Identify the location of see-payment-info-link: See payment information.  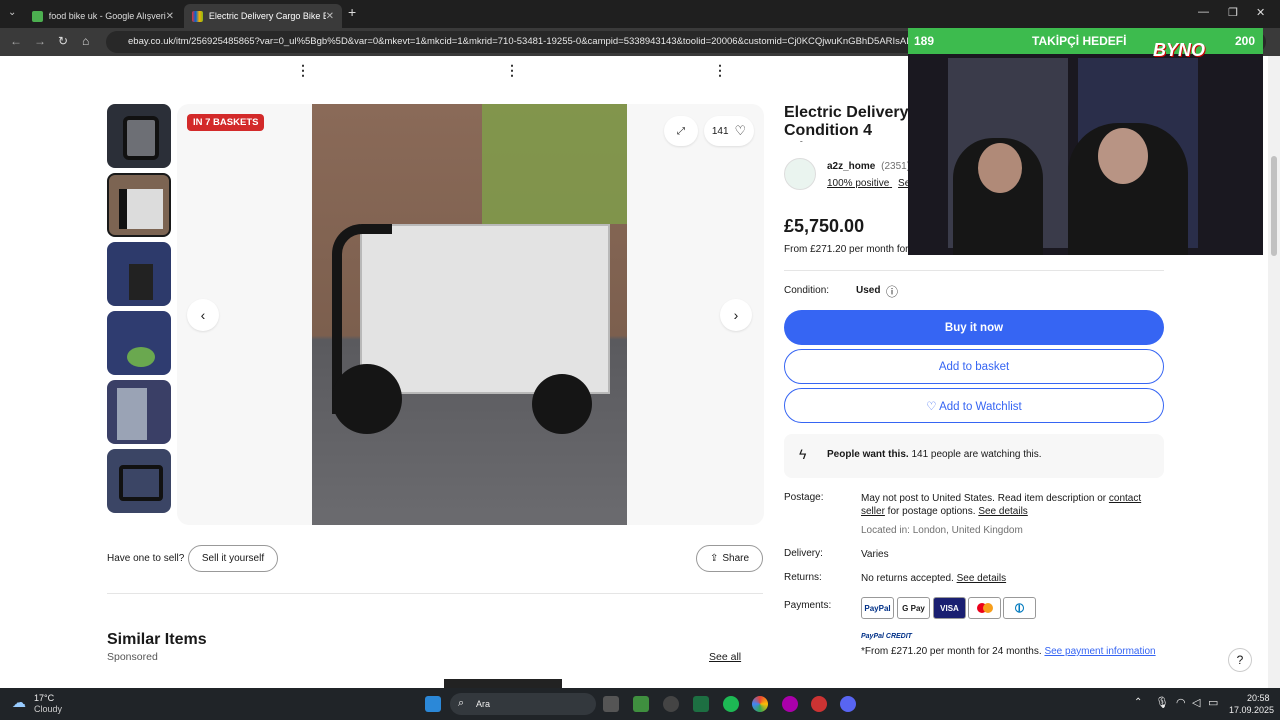
(1099, 651).